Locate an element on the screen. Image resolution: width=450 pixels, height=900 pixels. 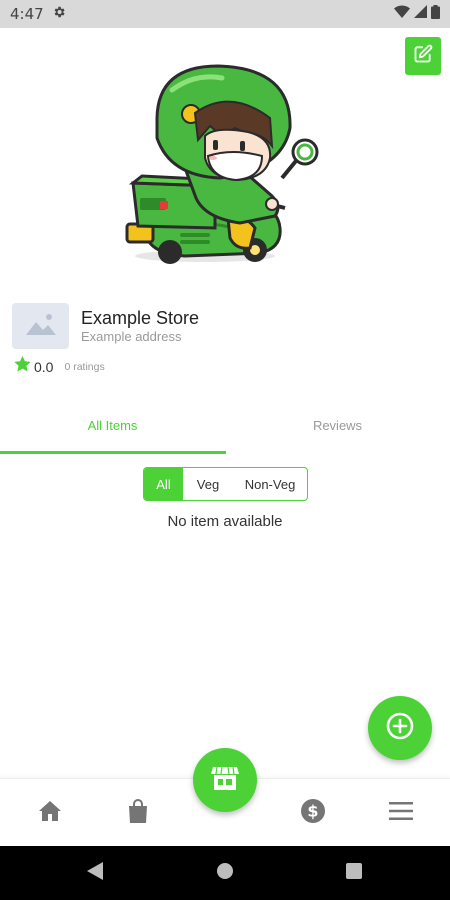
signal-icon is located at coordinates (420, 14).